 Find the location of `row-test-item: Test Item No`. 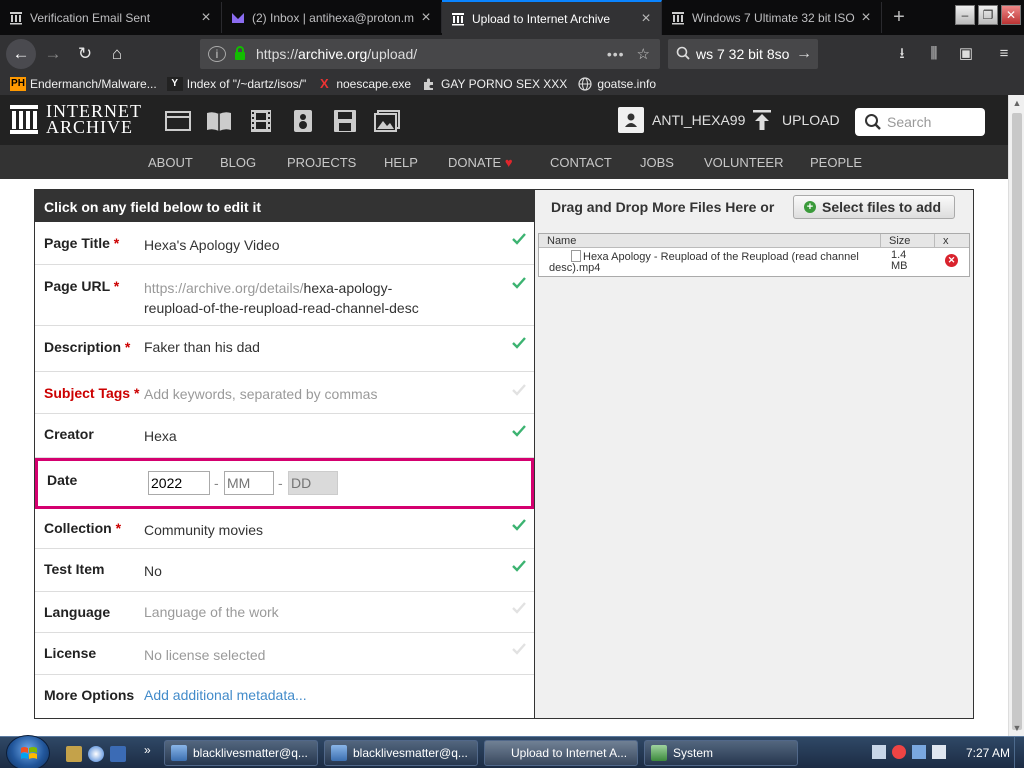

row-test-item: Test Item No is located at coordinates (284, 570).